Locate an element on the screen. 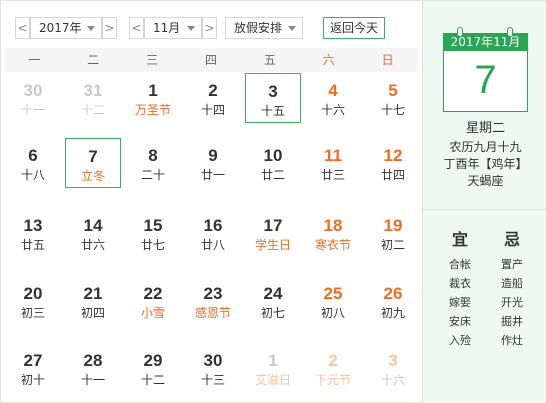 This screenshot has height=403, width=546. date-number: 2 is located at coordinates (213, 90).